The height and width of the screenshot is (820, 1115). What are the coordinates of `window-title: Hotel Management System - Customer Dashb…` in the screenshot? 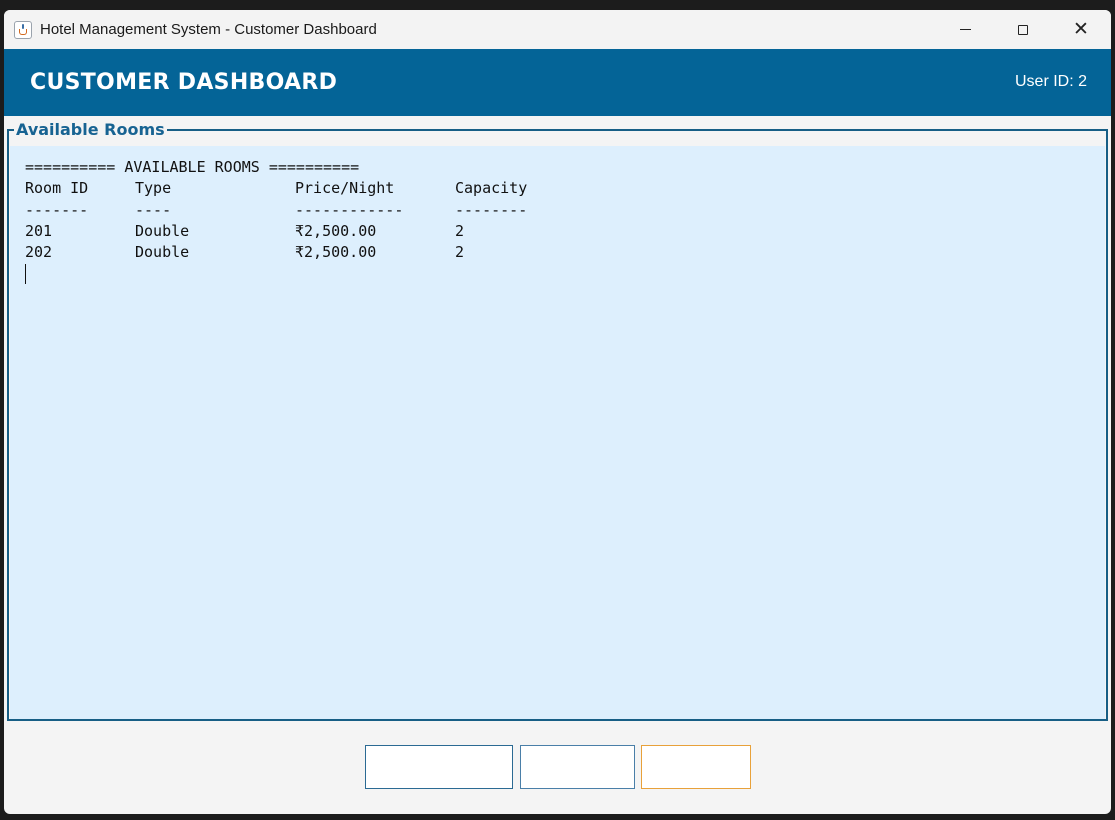 It's located at (208, 29).